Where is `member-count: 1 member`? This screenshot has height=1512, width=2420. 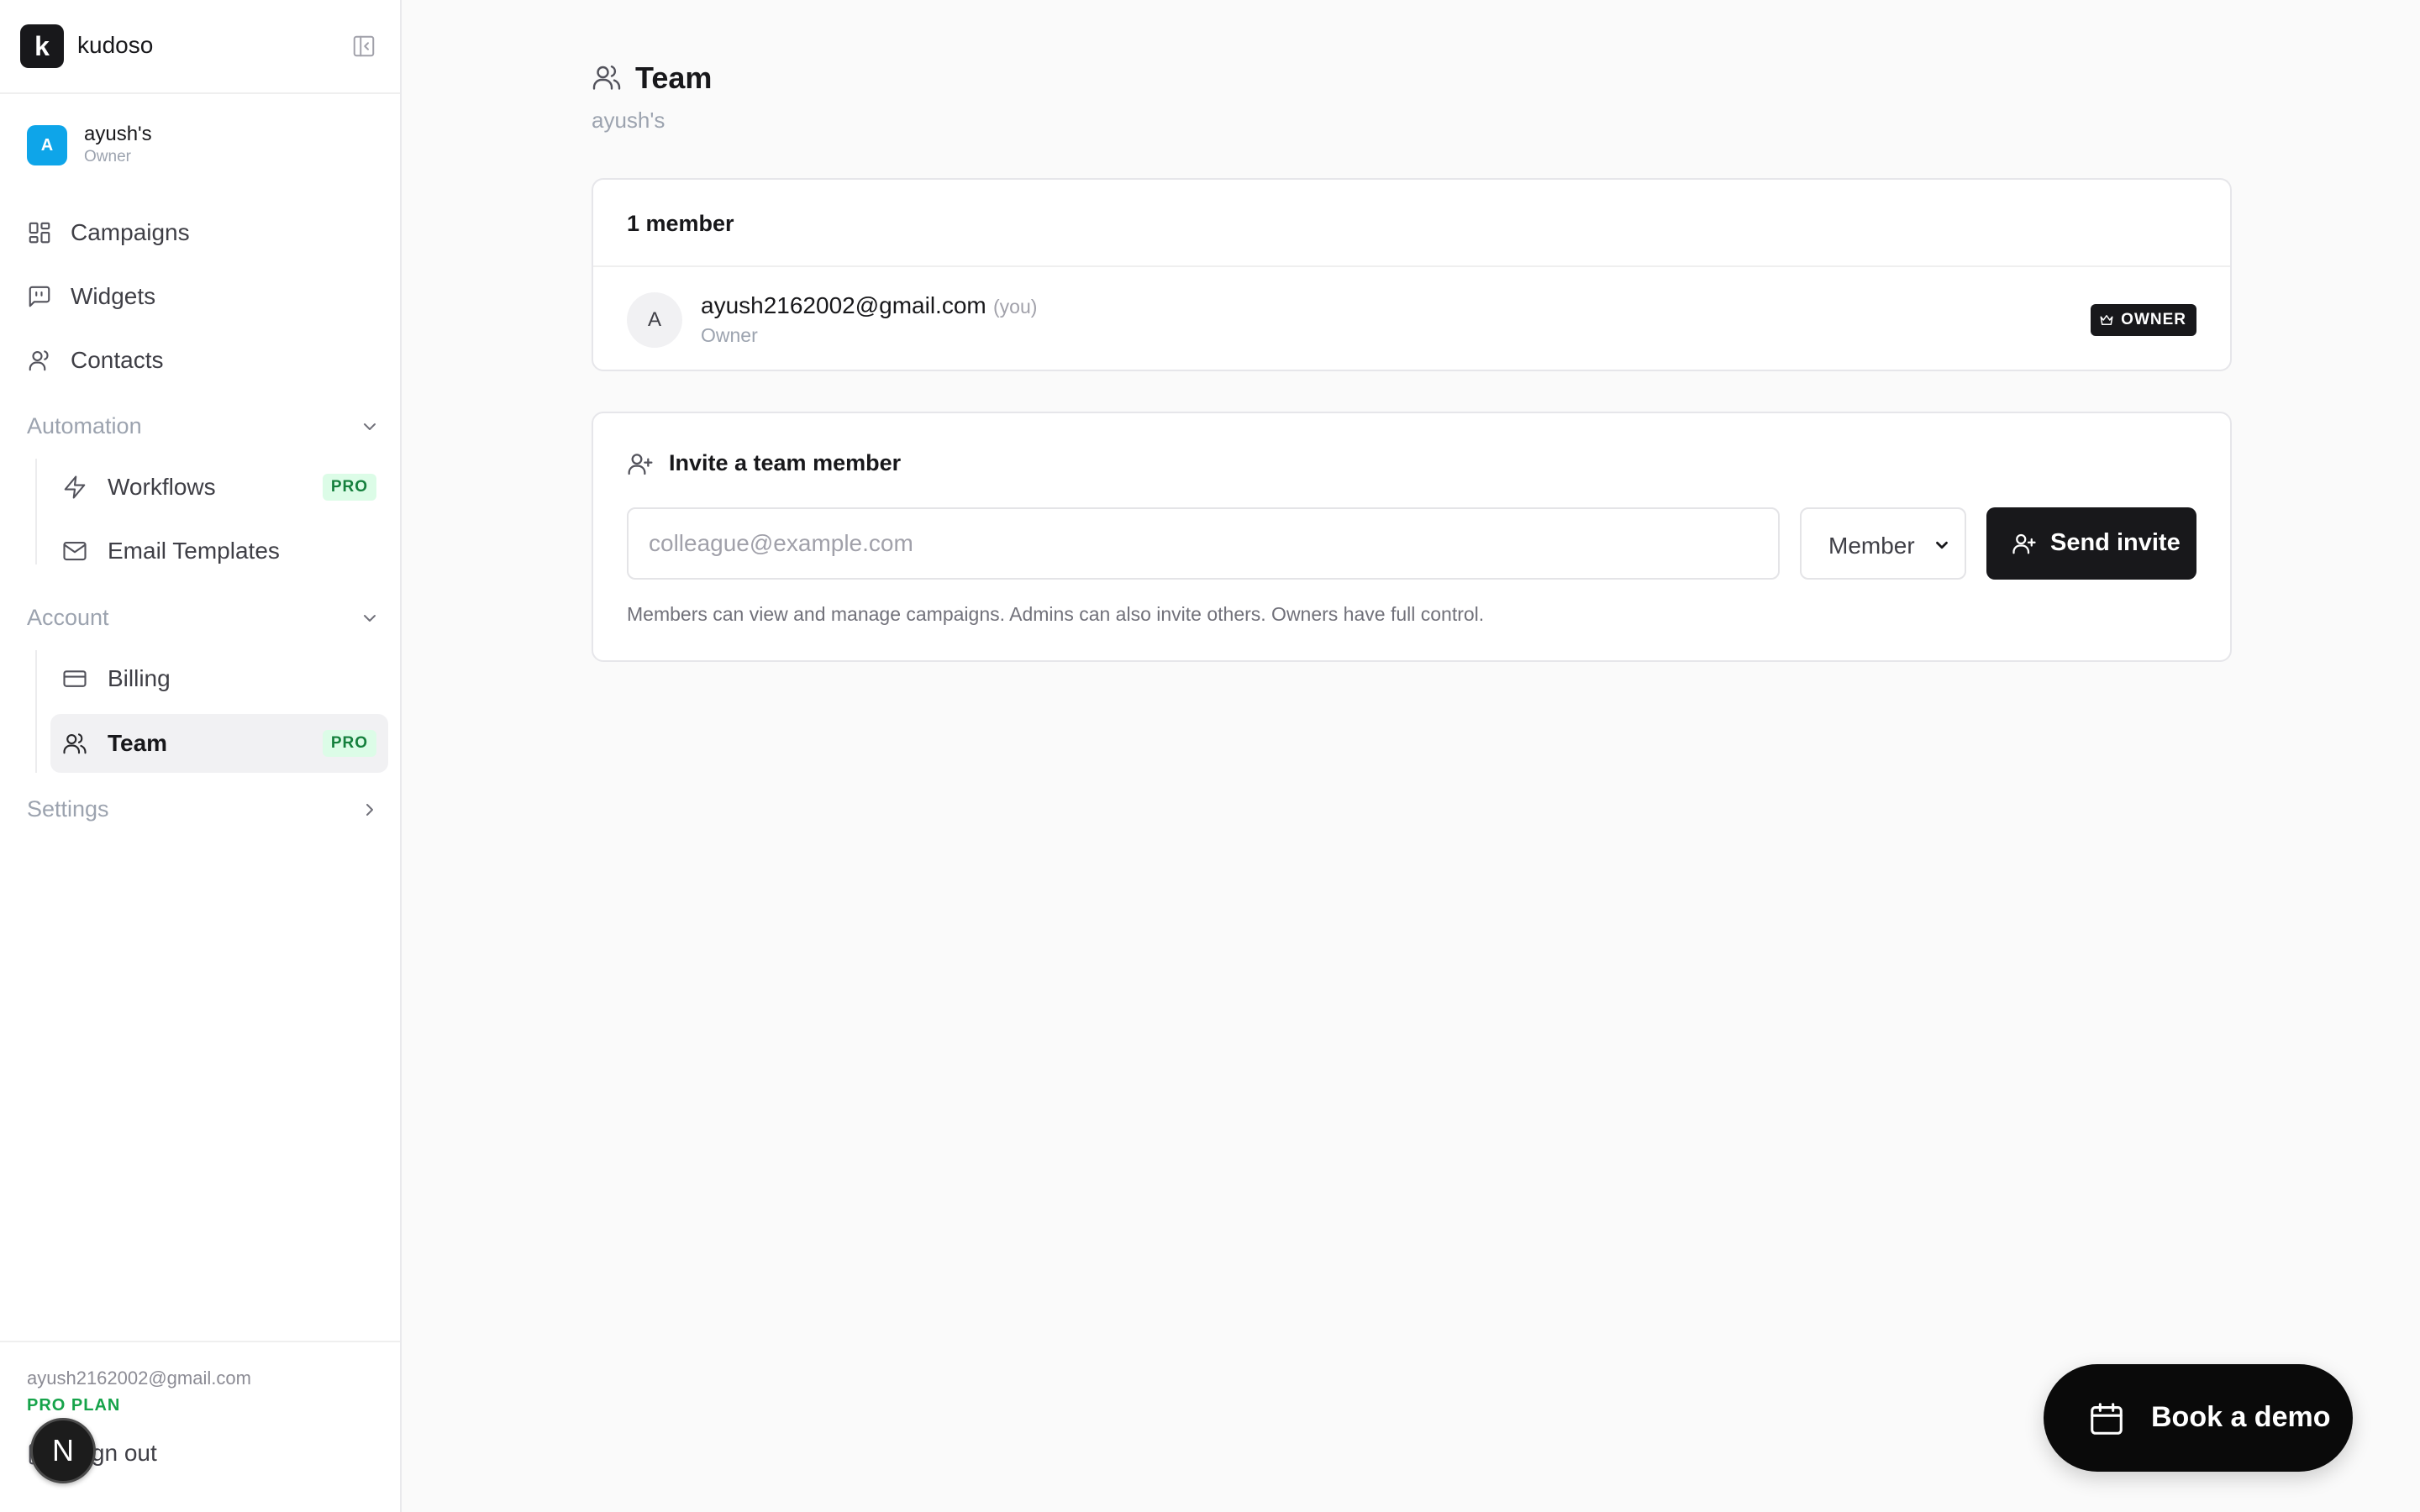 member-count: 1 member is located at coordinates (680, 223).